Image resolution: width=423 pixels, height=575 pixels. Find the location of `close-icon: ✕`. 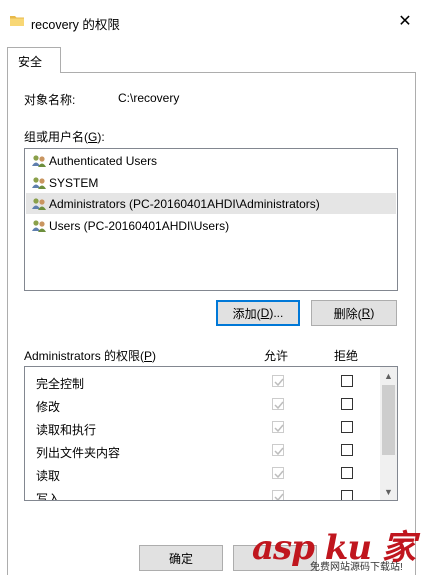

close-icon: ✕ is located at coordinates (405, 21).